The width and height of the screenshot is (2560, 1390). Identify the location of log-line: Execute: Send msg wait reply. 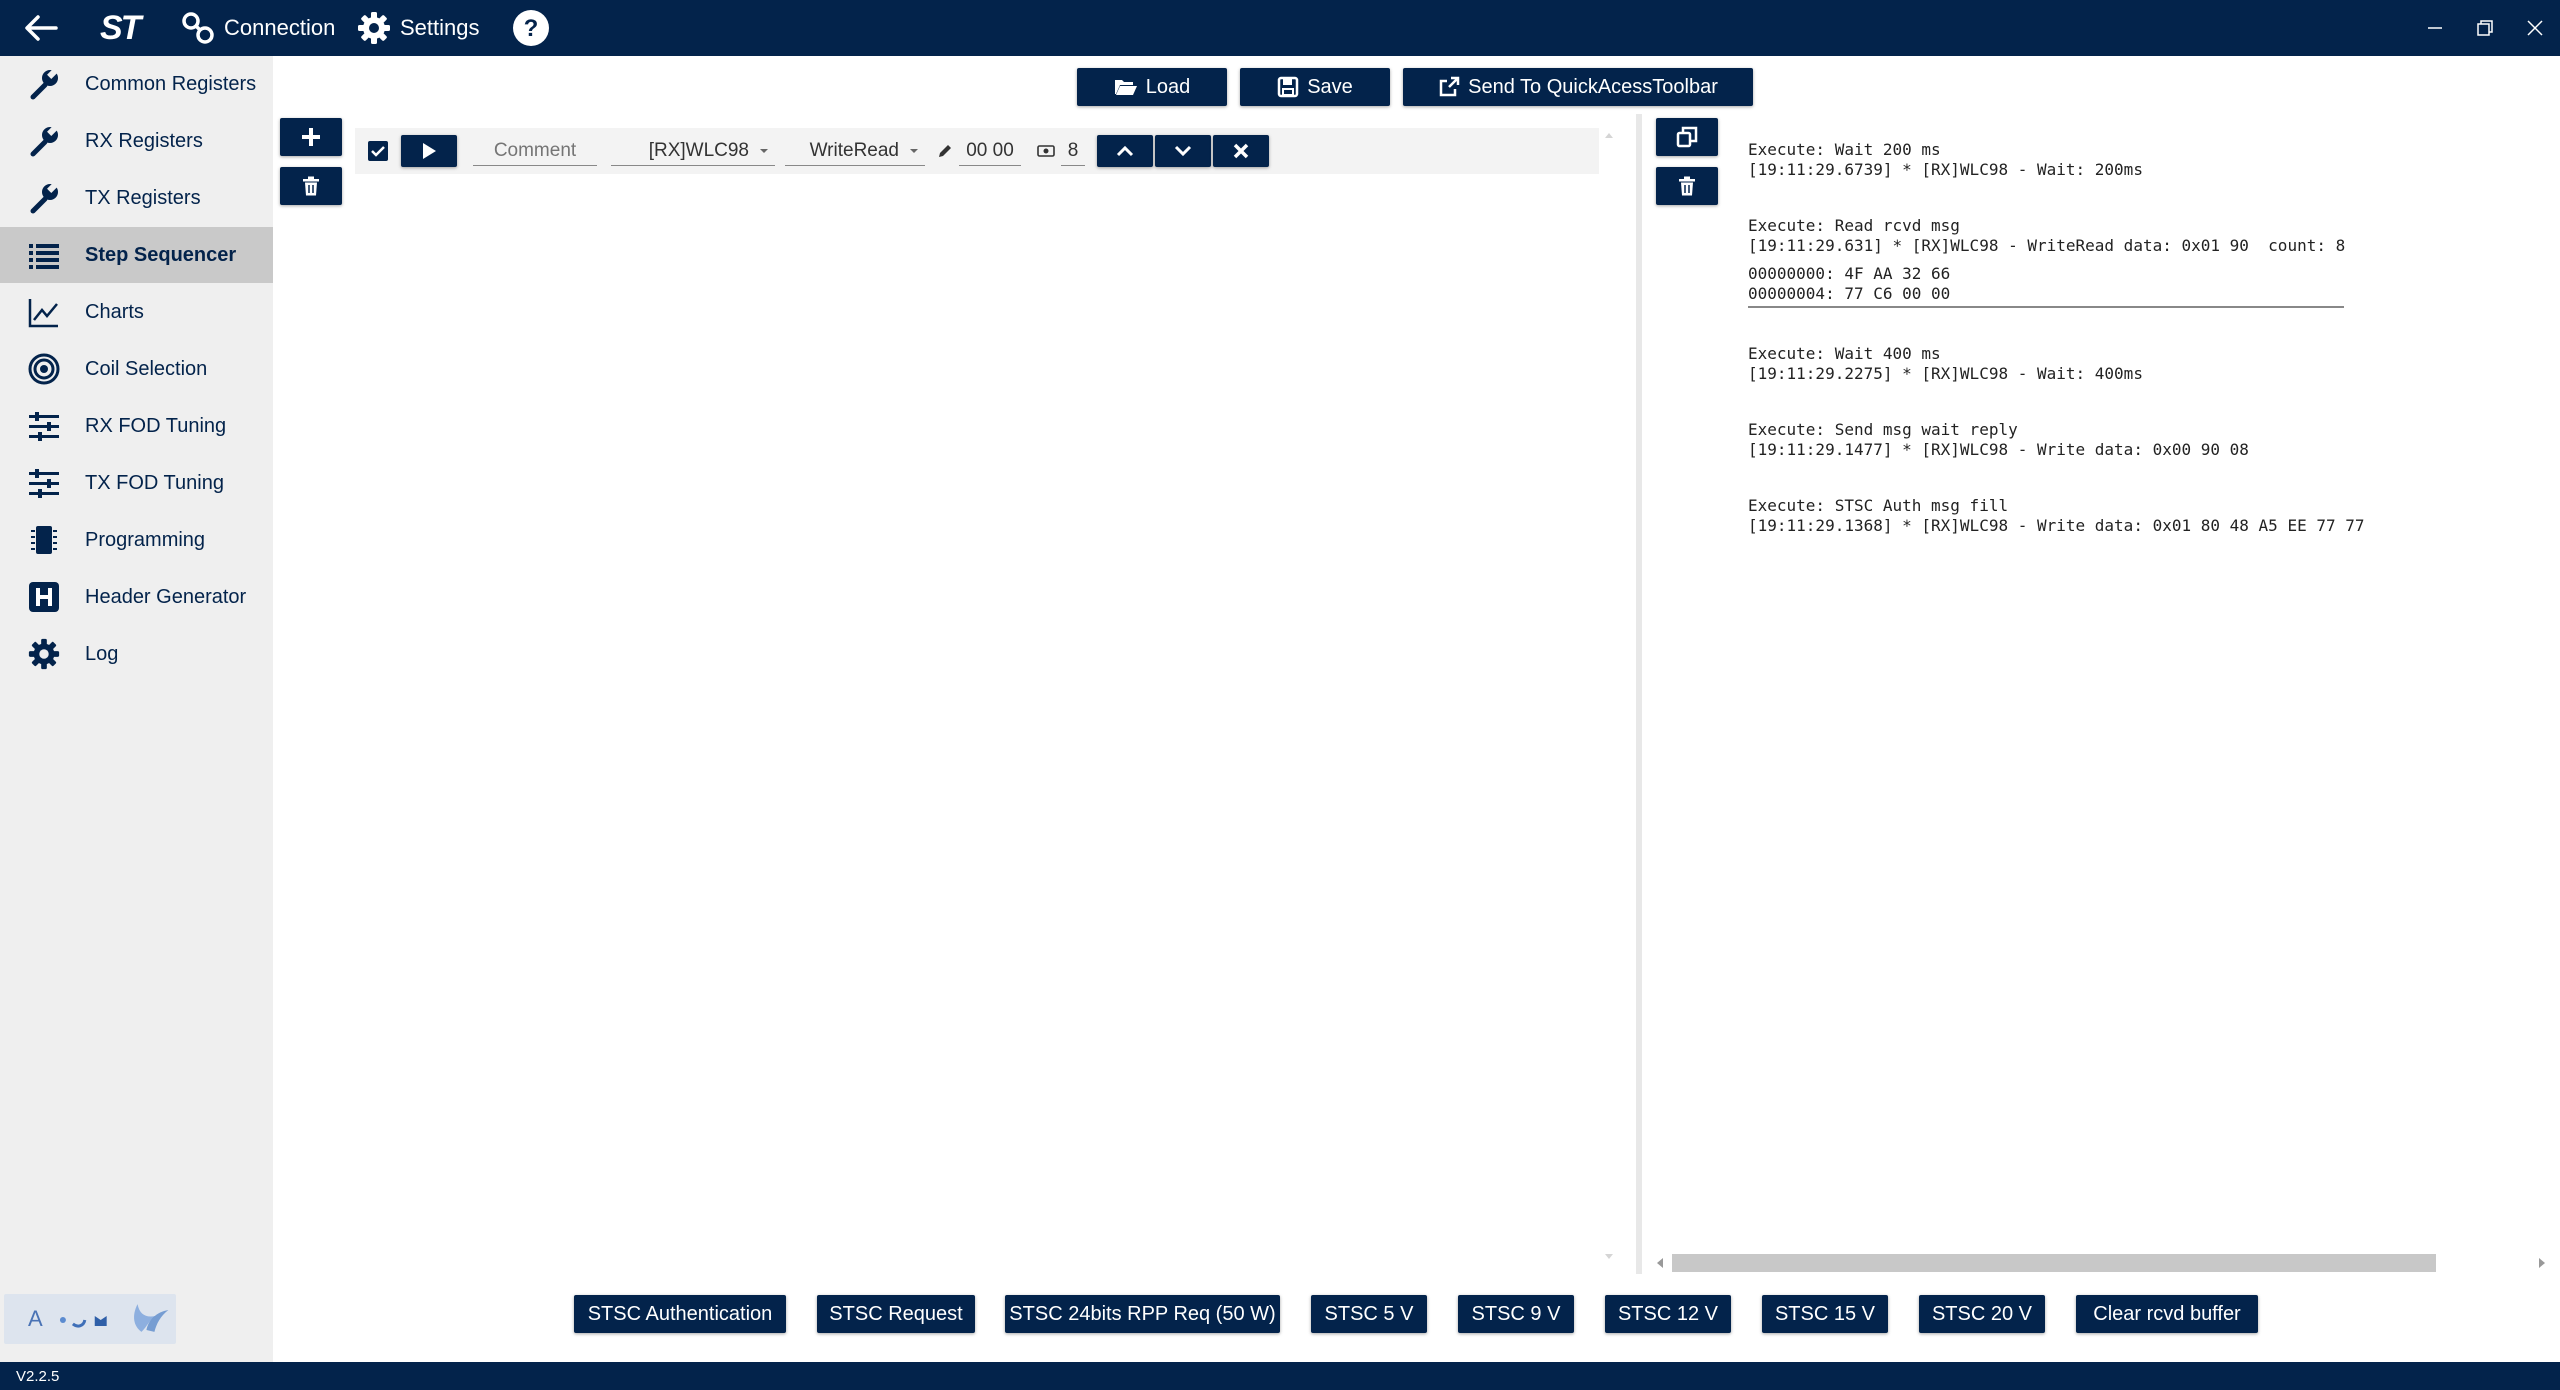
(1883, 429).